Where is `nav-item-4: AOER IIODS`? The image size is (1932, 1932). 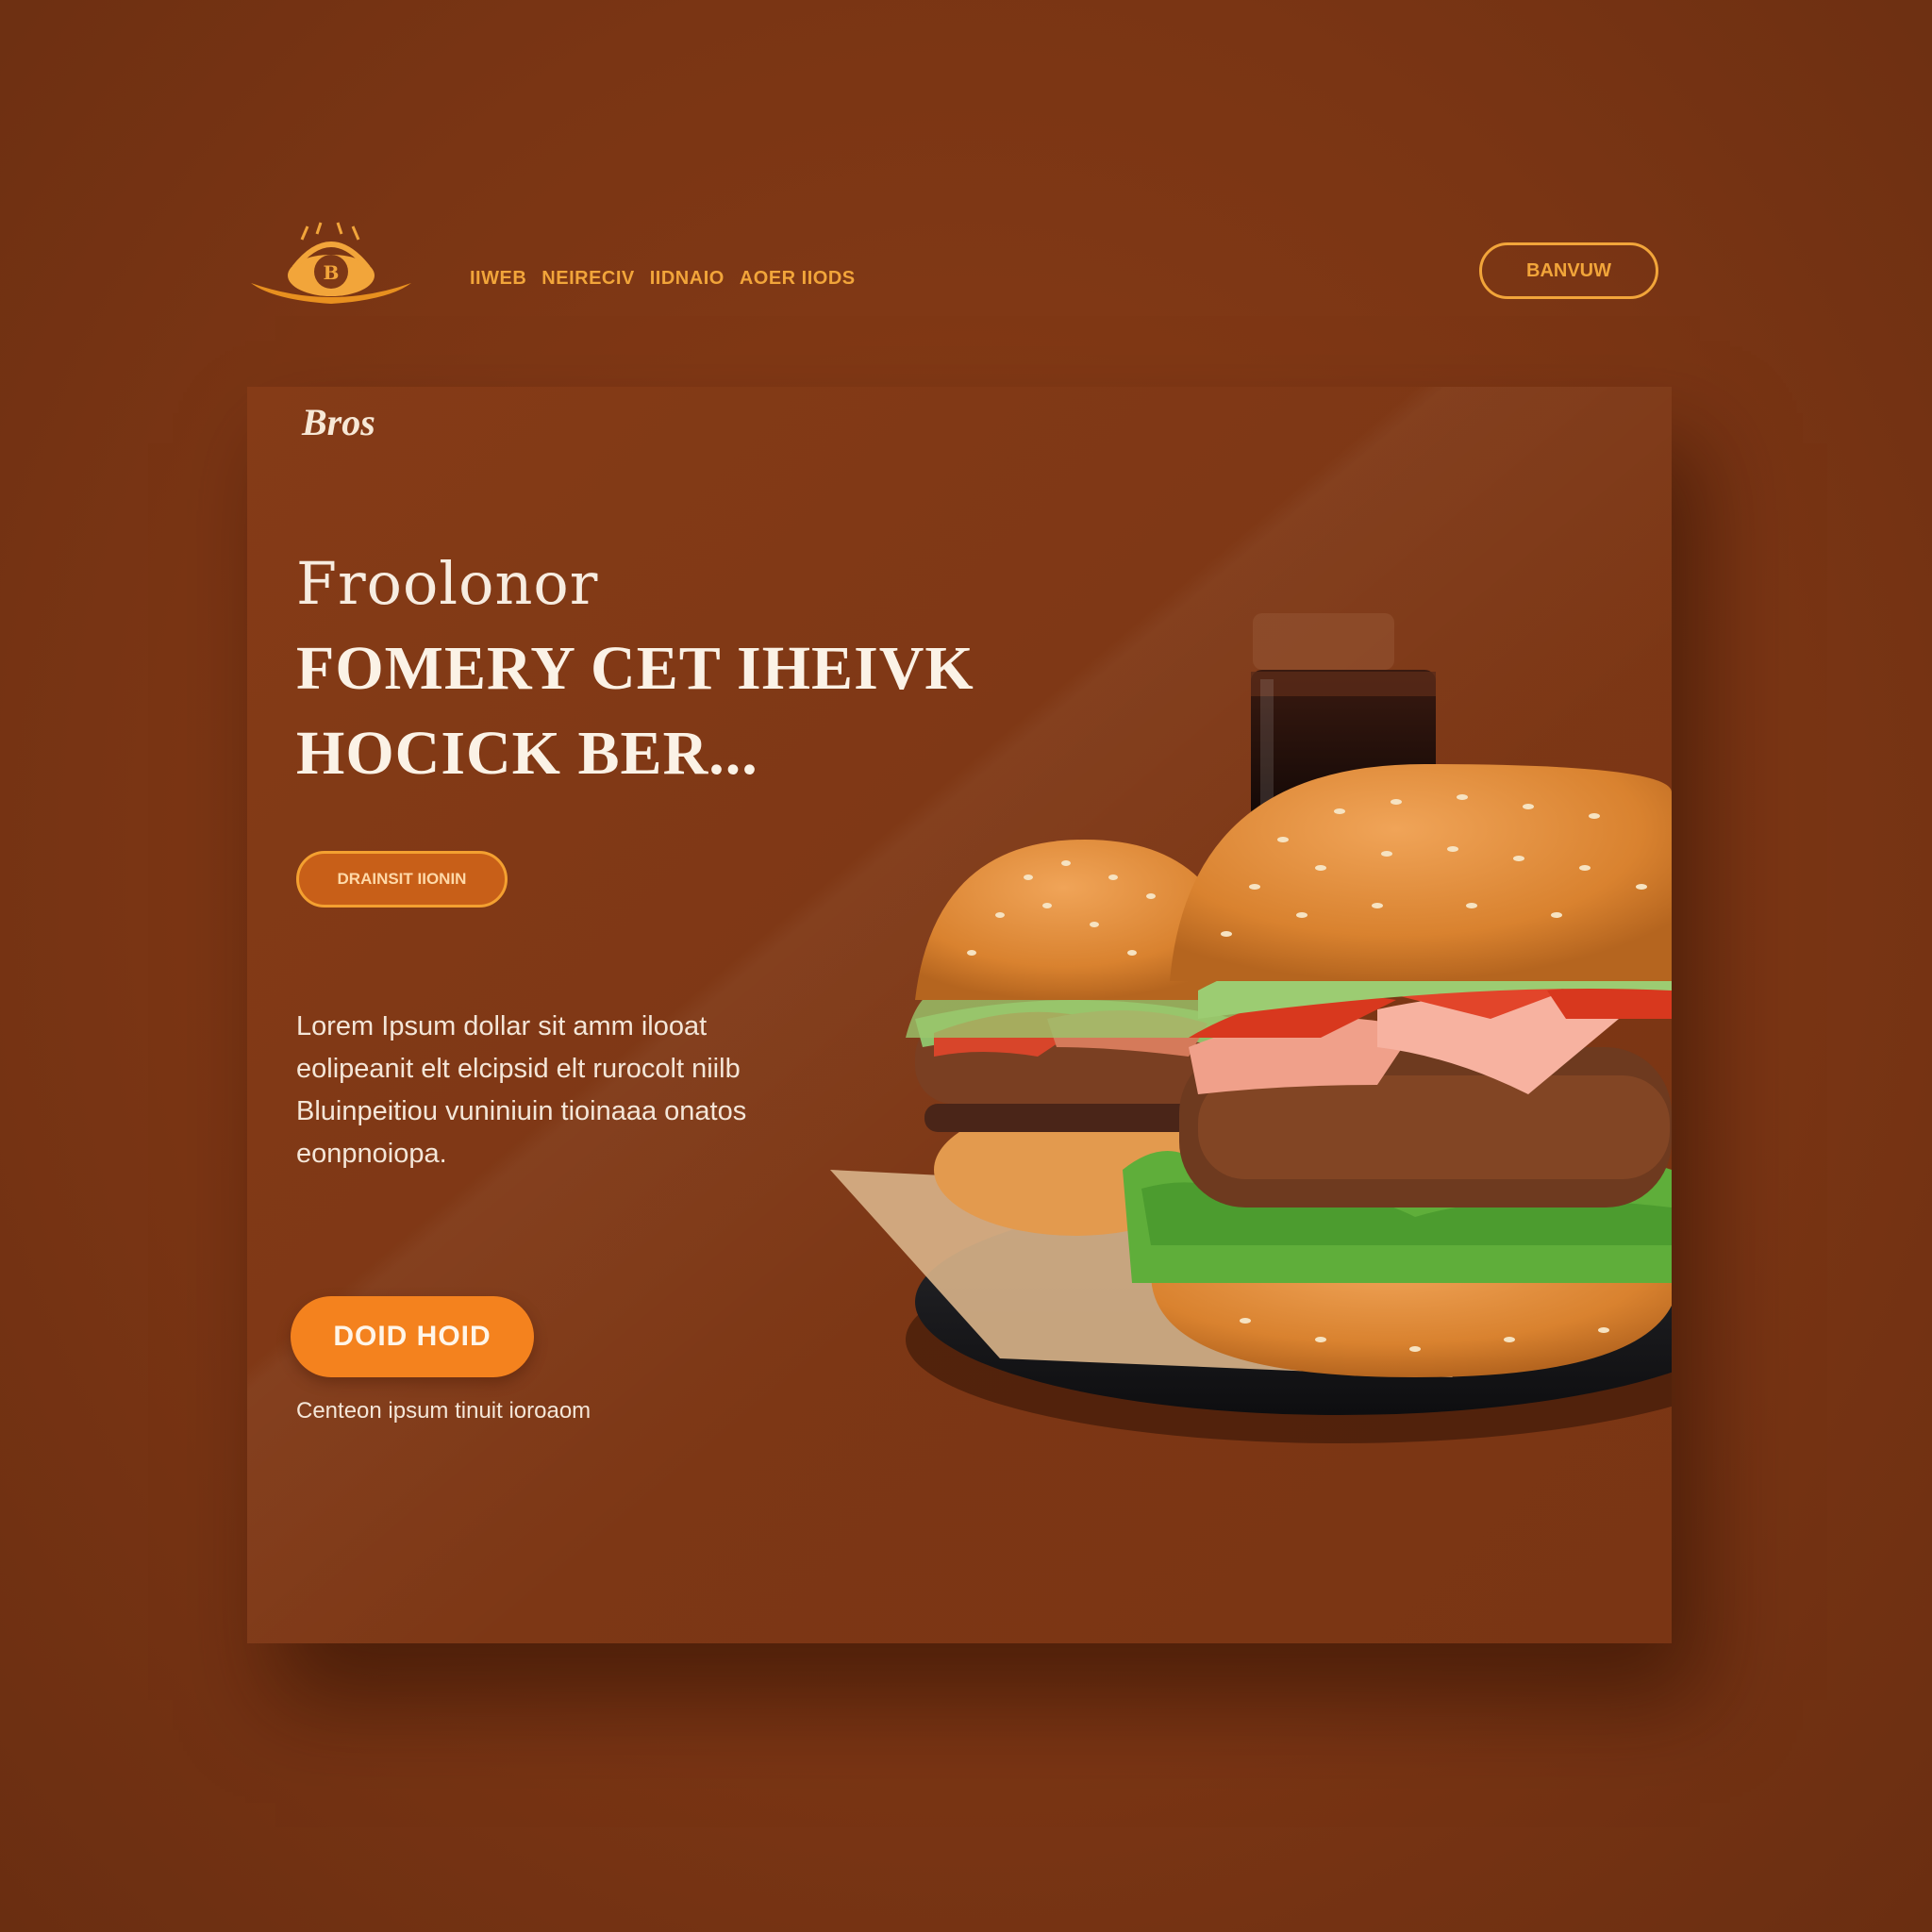
nav-item-4: AOER IIODS is located at coordinates (798, 279).